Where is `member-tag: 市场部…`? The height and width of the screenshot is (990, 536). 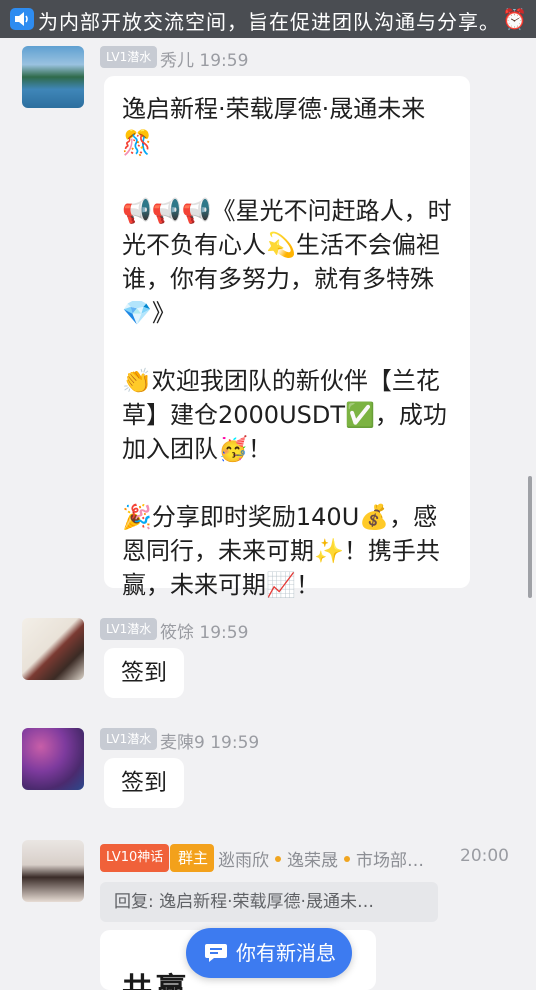 member-tag: 市场部… is located at coordinates (390, 861).